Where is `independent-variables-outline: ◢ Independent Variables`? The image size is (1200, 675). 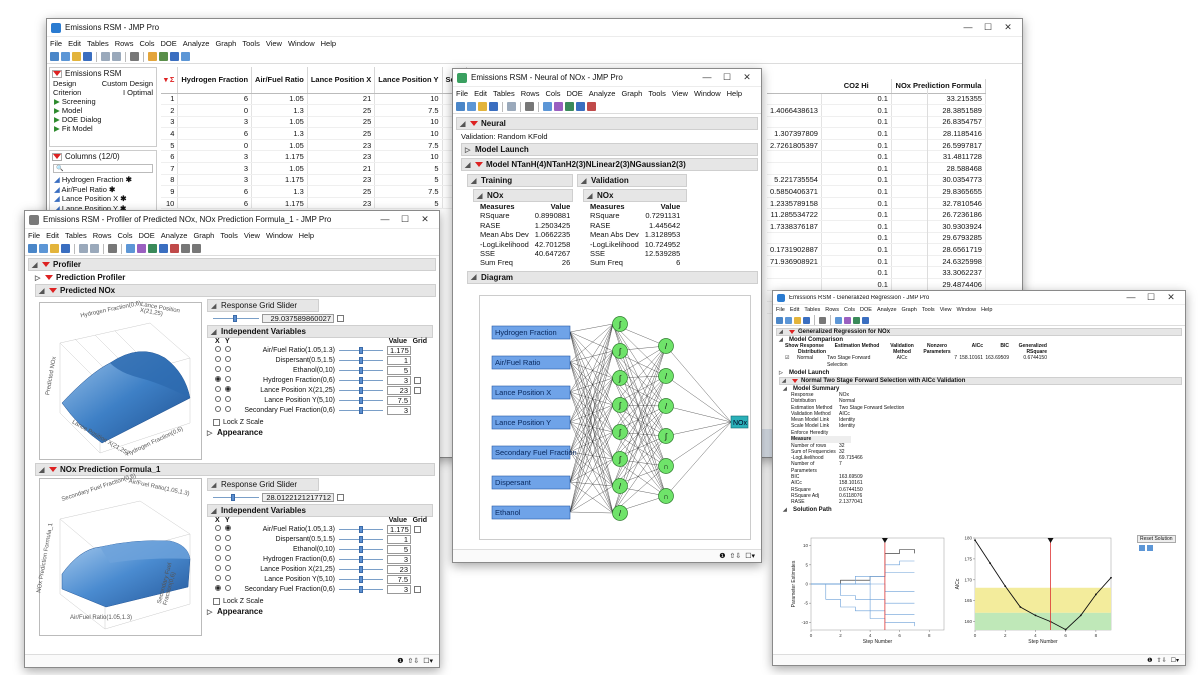 independent-variables-outline: ◢ Independent Variables is located at coordinates (320, 331).